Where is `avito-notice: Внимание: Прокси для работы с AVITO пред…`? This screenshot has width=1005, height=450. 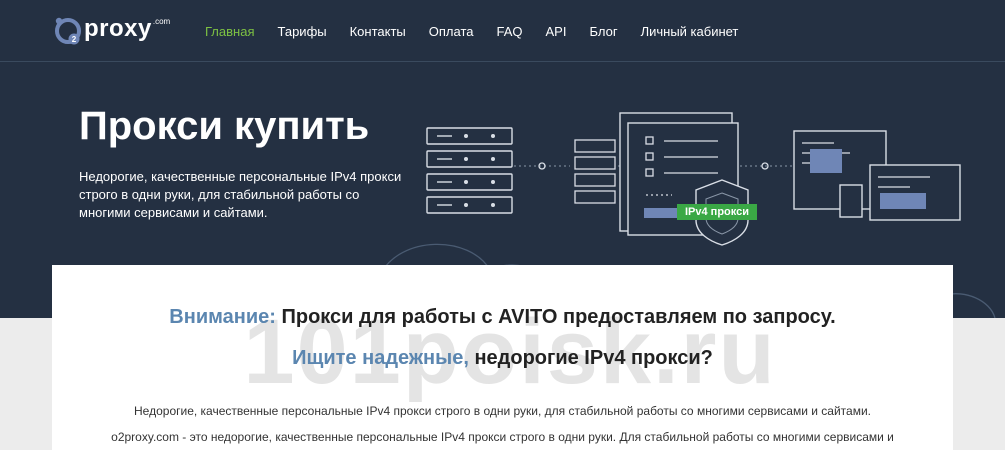
avito-notice: Внимание: Прокси для работы с AVITO пред… is located at coordinates (502, 317).